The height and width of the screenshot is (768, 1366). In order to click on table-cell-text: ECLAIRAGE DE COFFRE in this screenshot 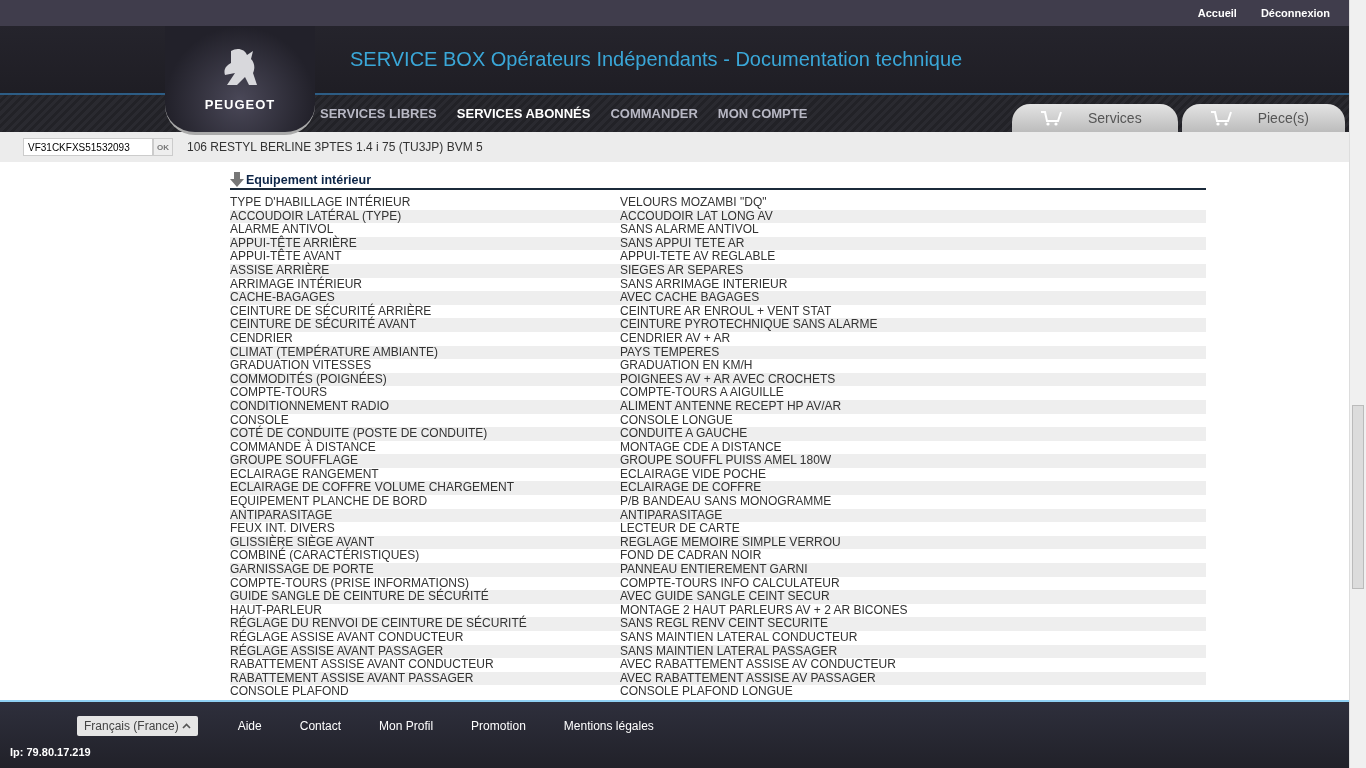, I will do `click(691, 488)`.